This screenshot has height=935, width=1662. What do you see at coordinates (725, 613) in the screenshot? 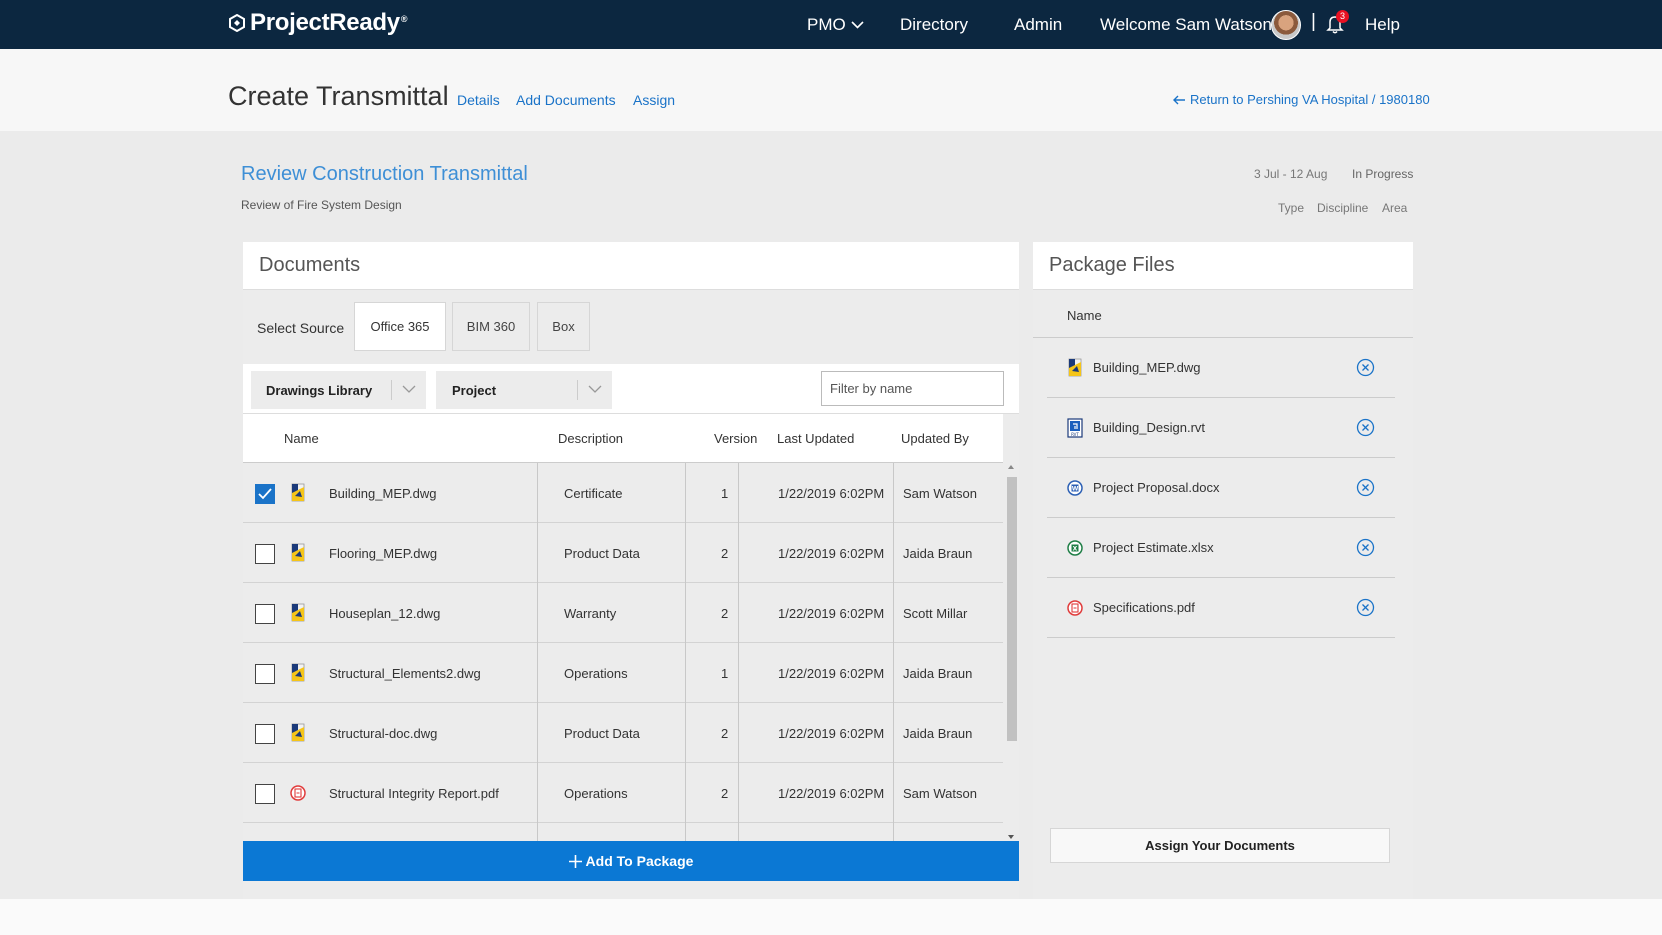
I see `cell-version: 2` at bounding box center [725, 613].